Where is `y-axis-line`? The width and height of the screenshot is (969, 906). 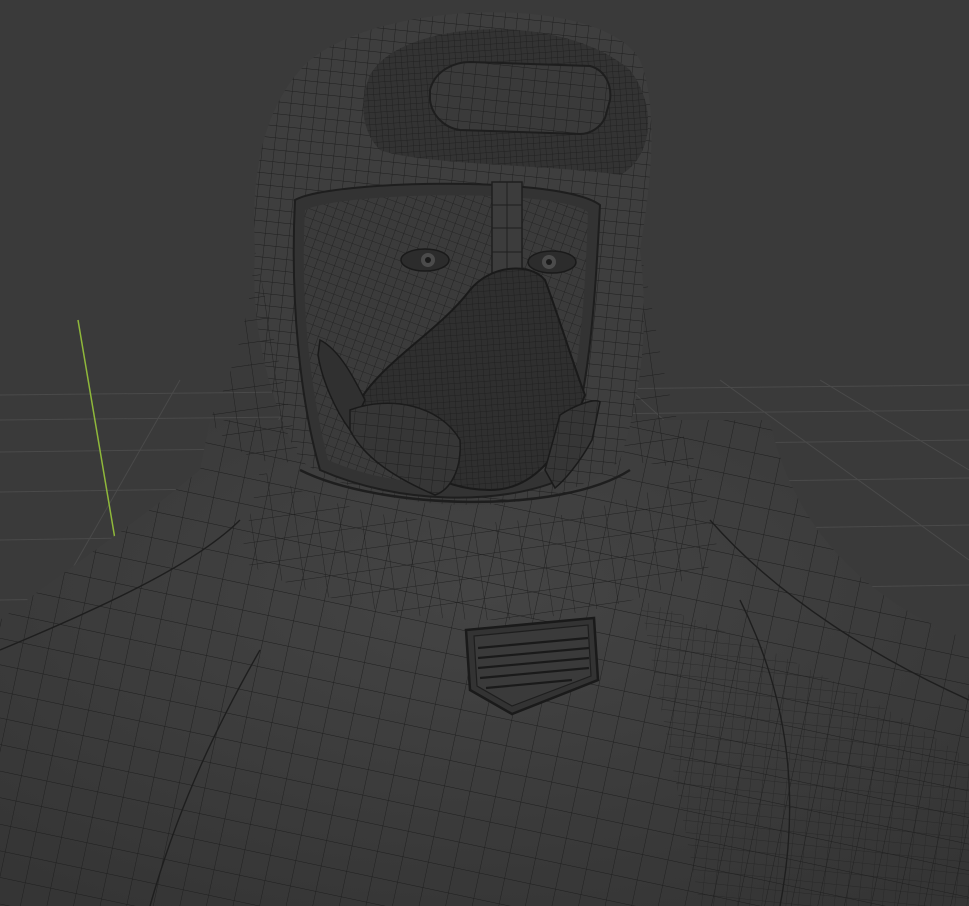
y-axis-line is located at coordinates (97, 432).